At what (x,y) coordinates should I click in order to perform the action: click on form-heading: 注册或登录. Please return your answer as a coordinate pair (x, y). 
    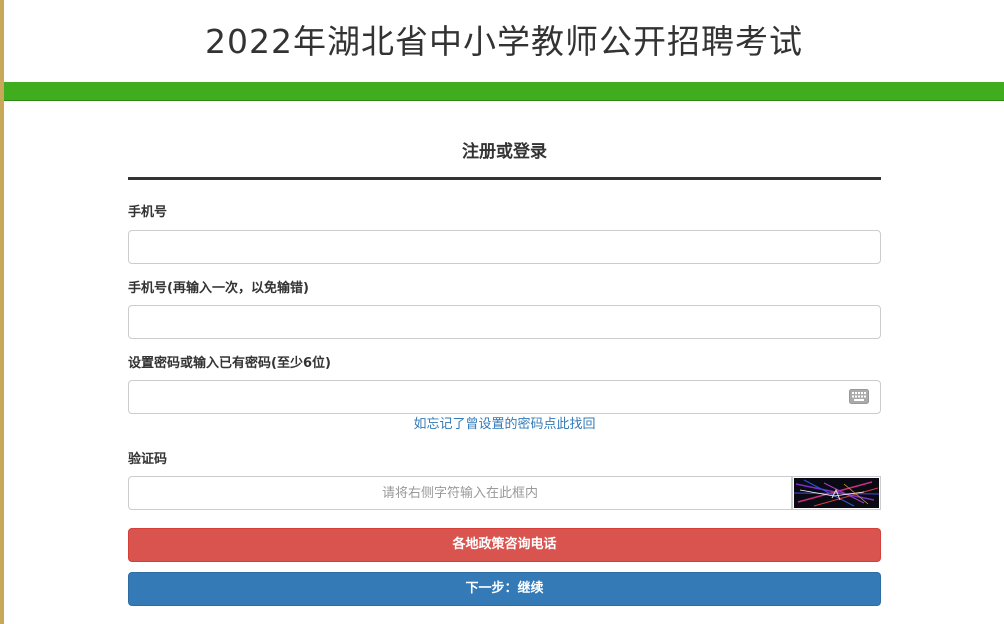
    Looking at the image, I should click on (504, 160).